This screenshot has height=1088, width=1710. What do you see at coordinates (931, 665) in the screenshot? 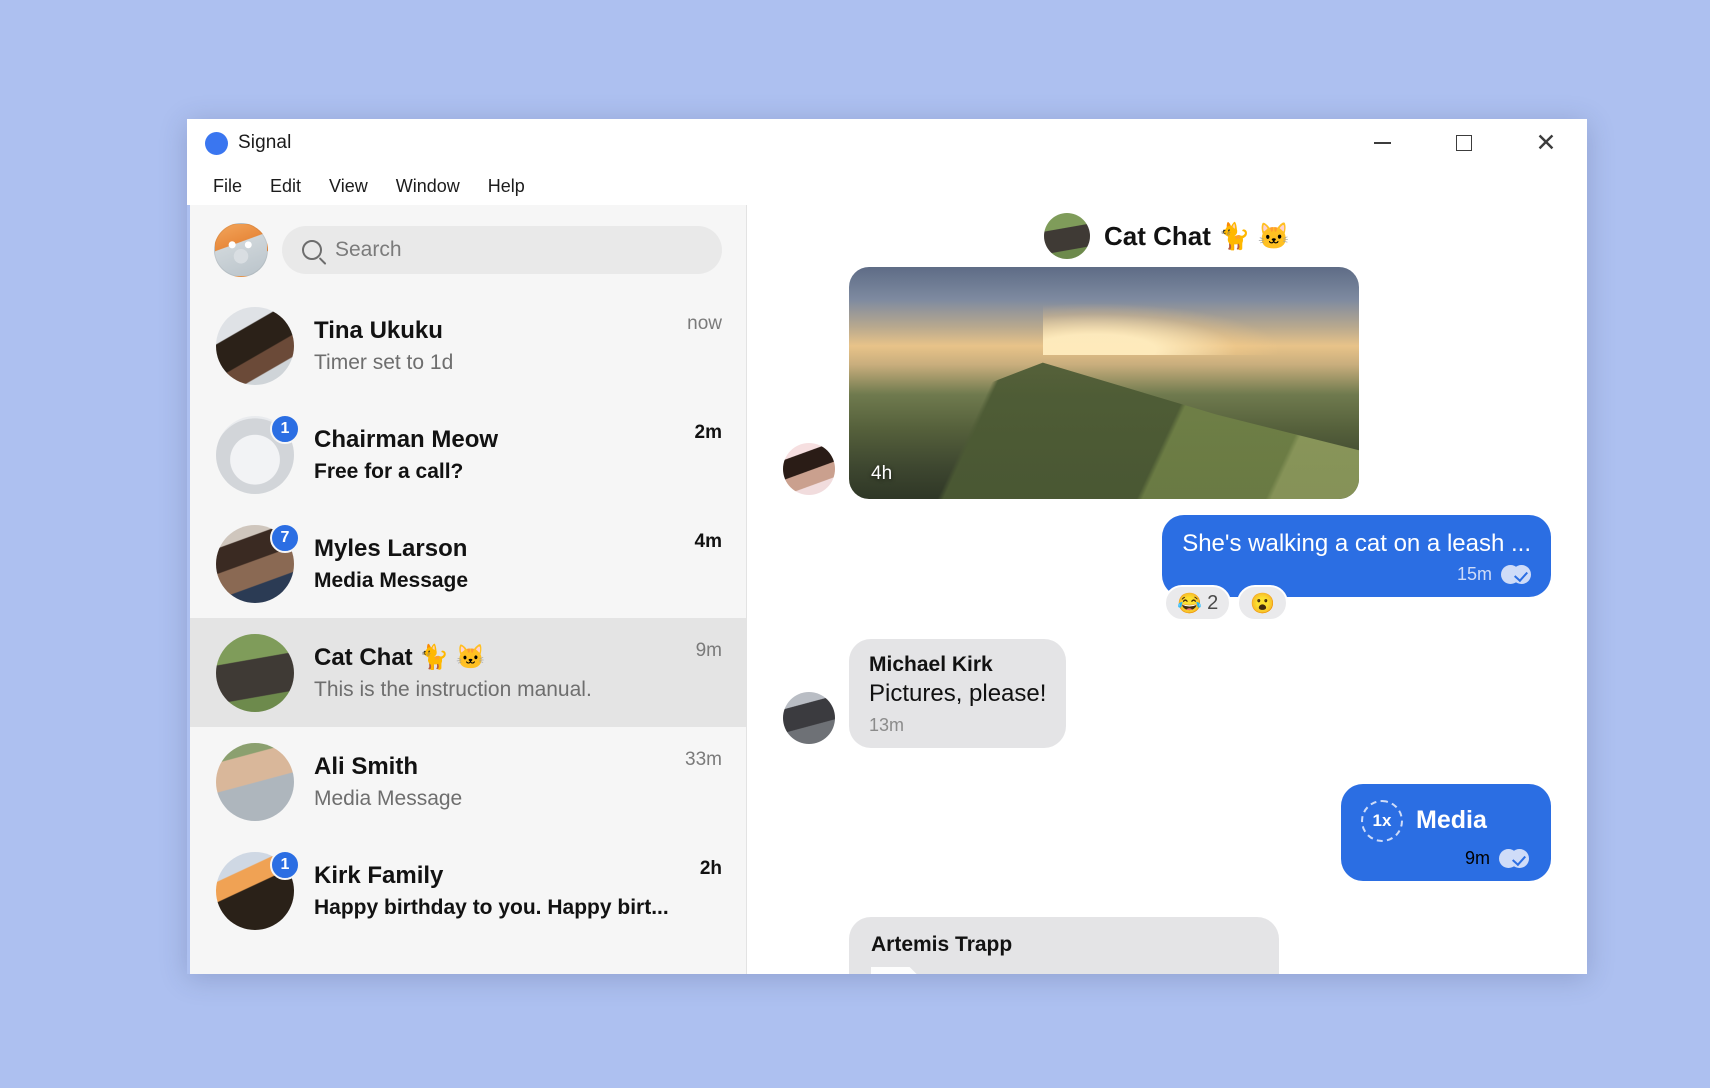
I see `message-sender-name: Michael Kirk` at bounding box center [931, 665].